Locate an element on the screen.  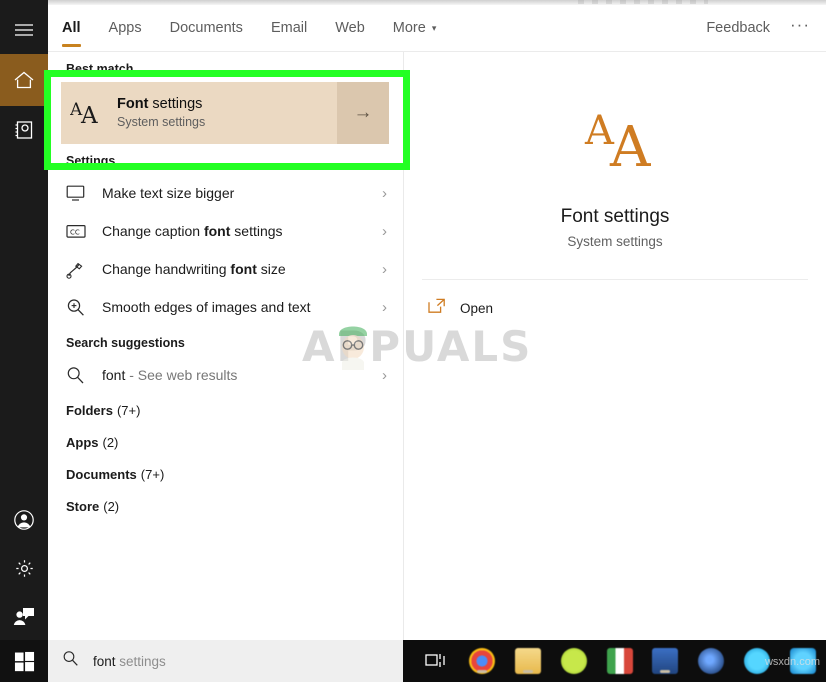
settings-item-caption-font: CC Change caption font settings › is located at coordinates (225, 231).